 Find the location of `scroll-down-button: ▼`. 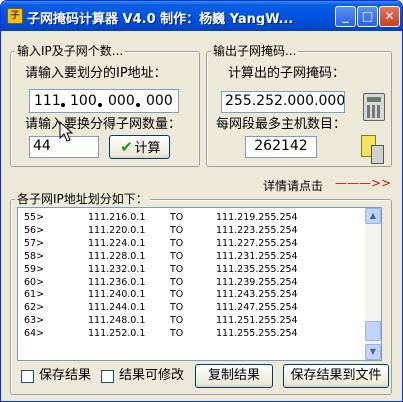

scroll-down-button: ▼ is located at coordinates (373, 352).